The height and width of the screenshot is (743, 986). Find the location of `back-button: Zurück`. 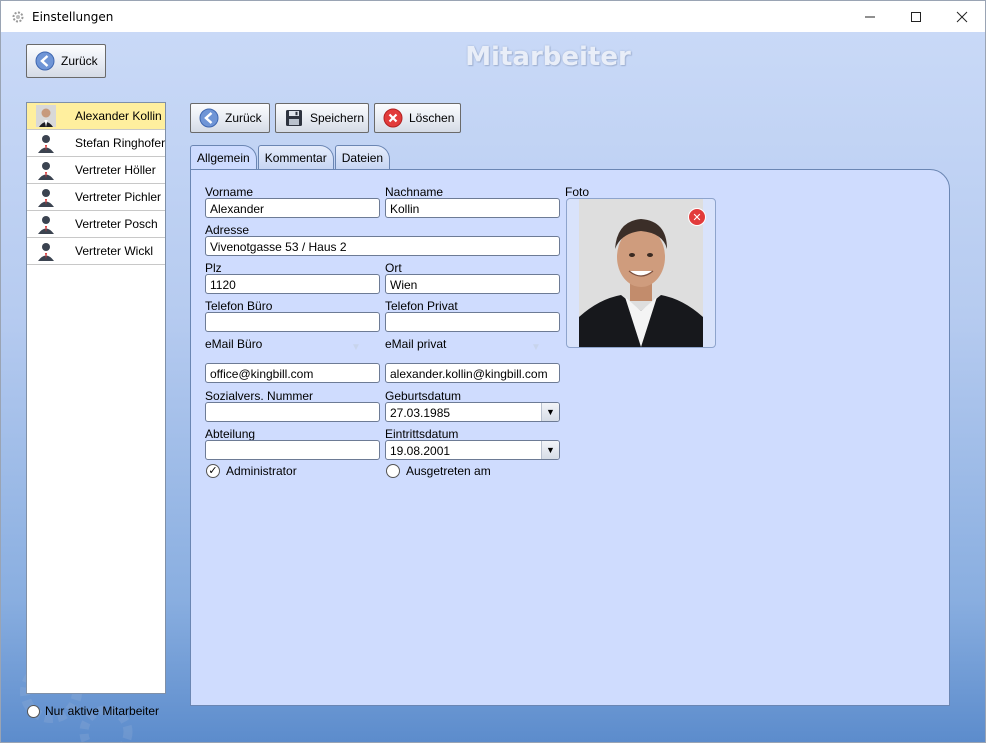

back-button: Zurück is located at coordinates (230, 118).